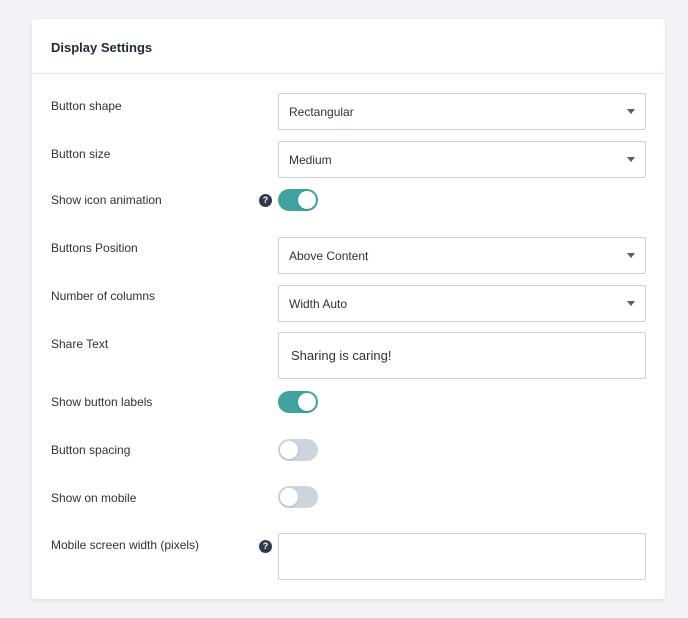 The height and width of the screenshot is (618, 688). What do you see at coordinates (462, 303) in the screenshot?
I see `number-of-columns-select: Width Auto` at bounding box center [462, 303].